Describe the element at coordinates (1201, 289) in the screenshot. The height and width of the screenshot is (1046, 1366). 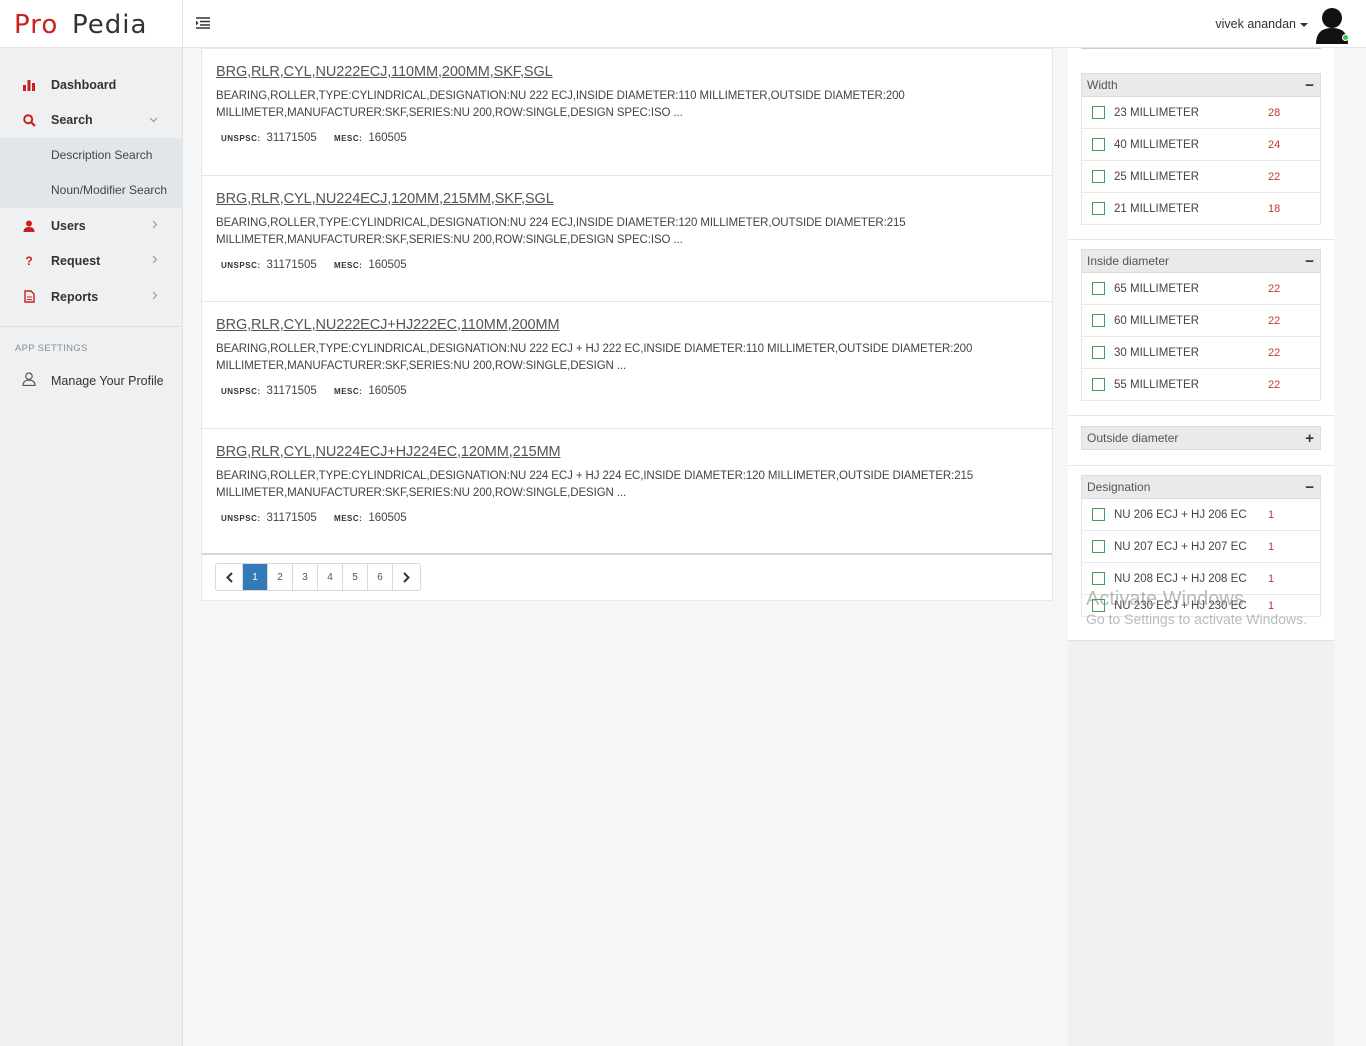
I see `filter-option: 65 MILLIMETER 22` at that location.